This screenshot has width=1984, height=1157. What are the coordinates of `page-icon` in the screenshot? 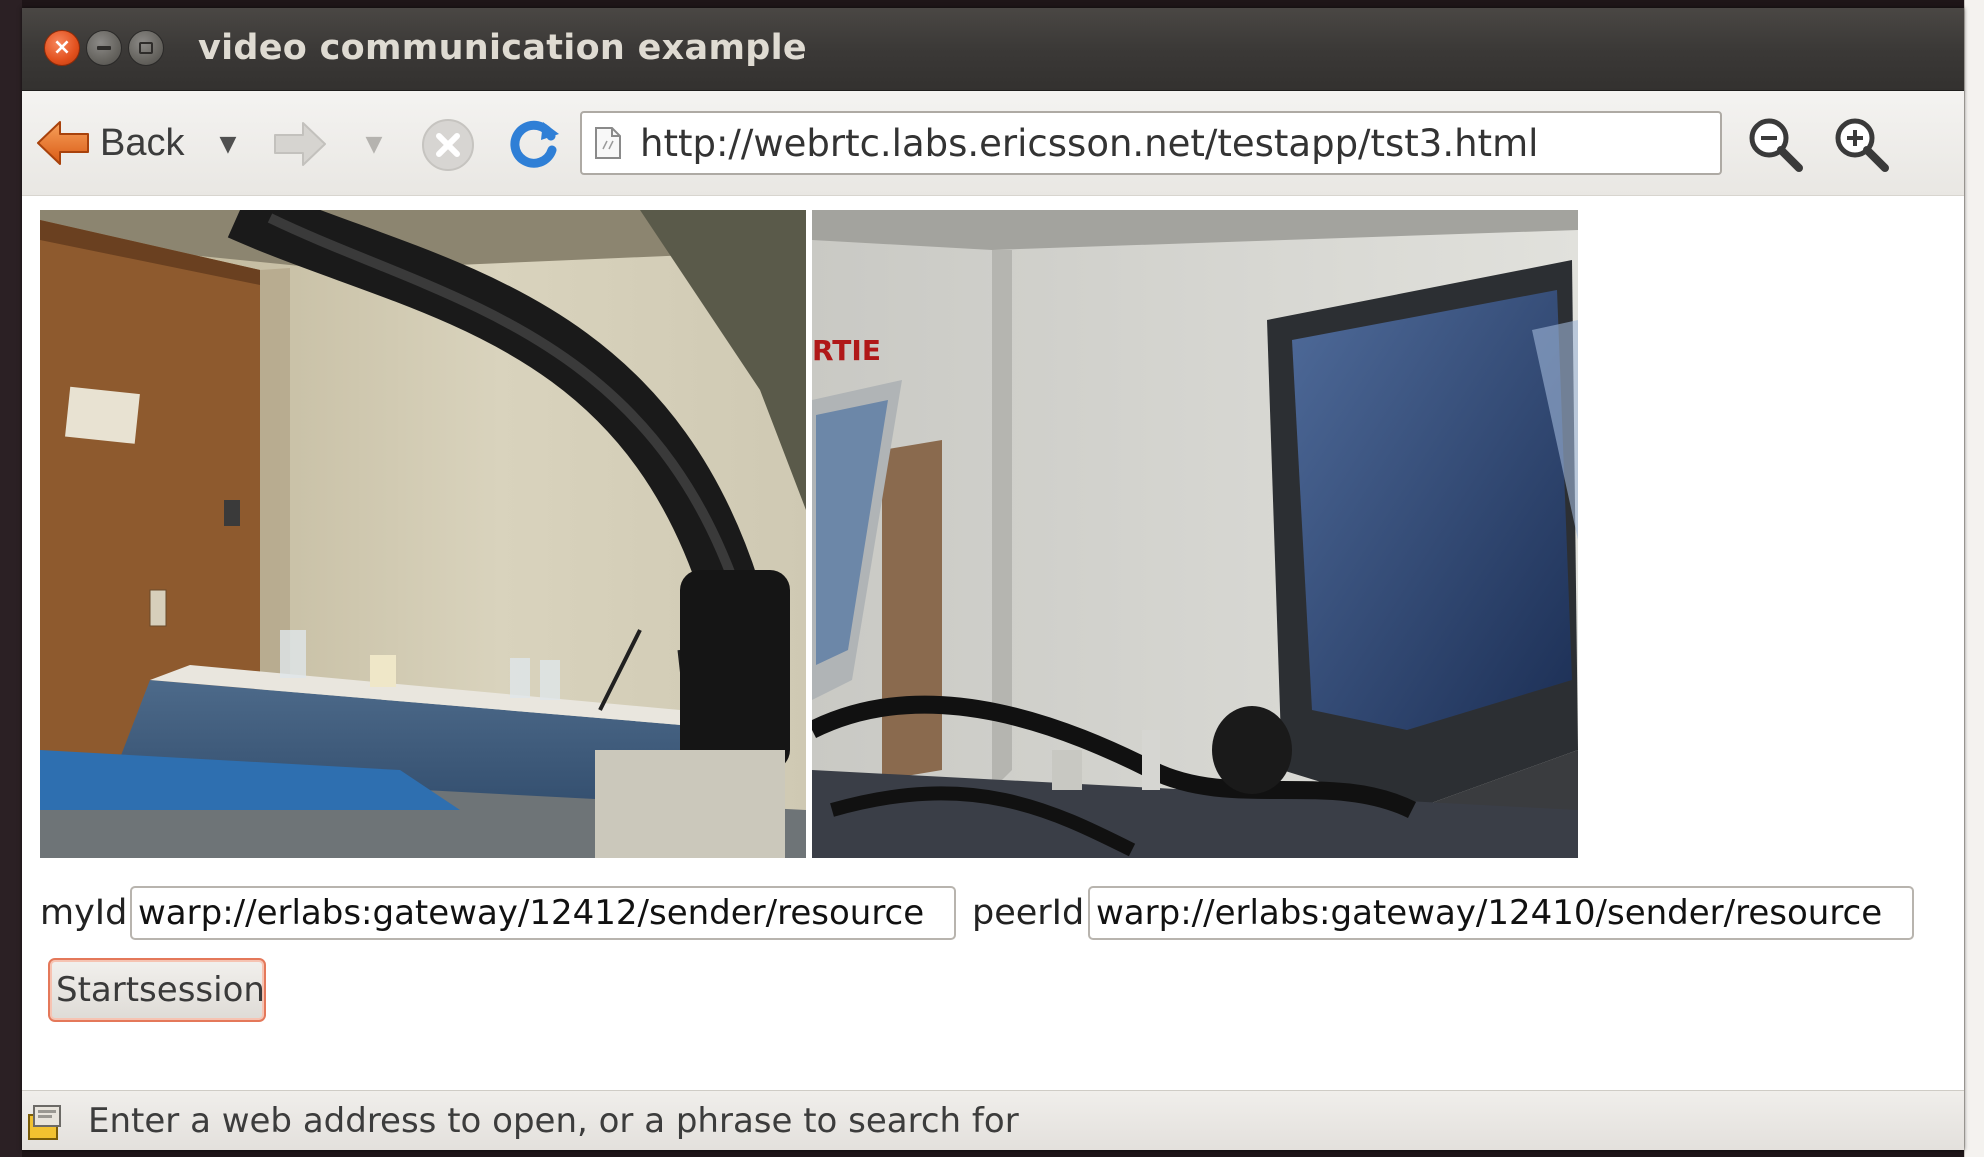 It's located at (608, 143).